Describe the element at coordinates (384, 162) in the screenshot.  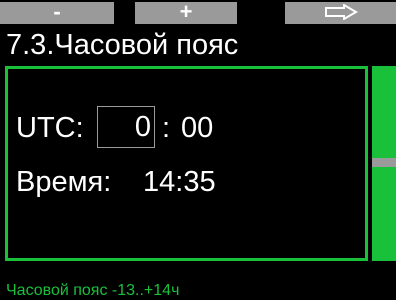
I see `scrollbar-thumb` at that location.